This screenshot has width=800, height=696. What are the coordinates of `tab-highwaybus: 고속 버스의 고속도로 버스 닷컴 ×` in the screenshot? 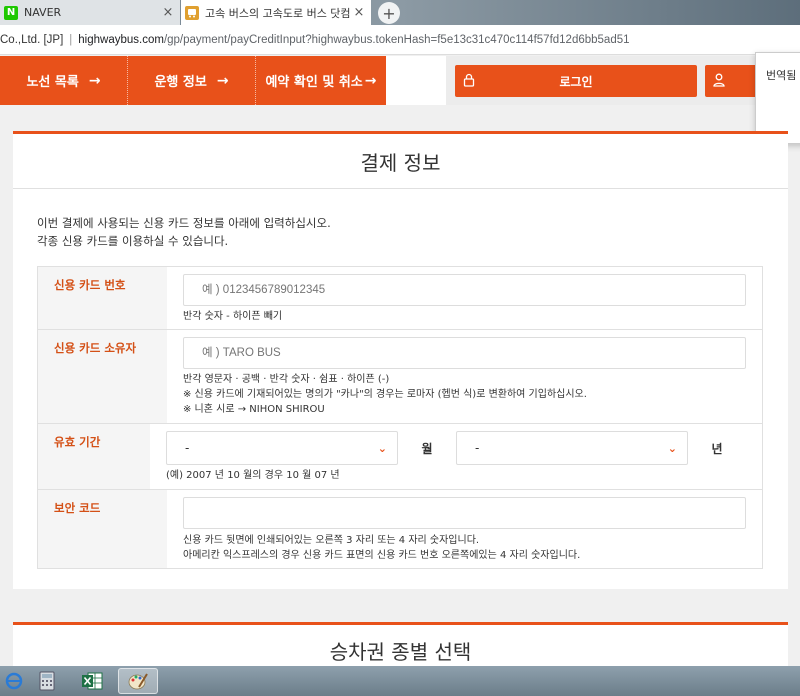 It's located at (276, 12).